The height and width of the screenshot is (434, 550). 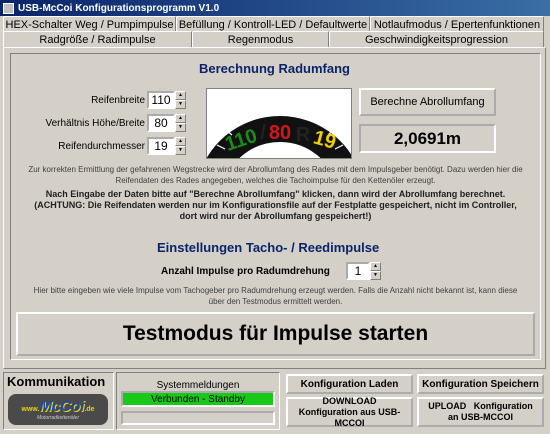 I want to click on tyre-sidewall-image: 110 / 80 R 19, so click(x=279, y=123).